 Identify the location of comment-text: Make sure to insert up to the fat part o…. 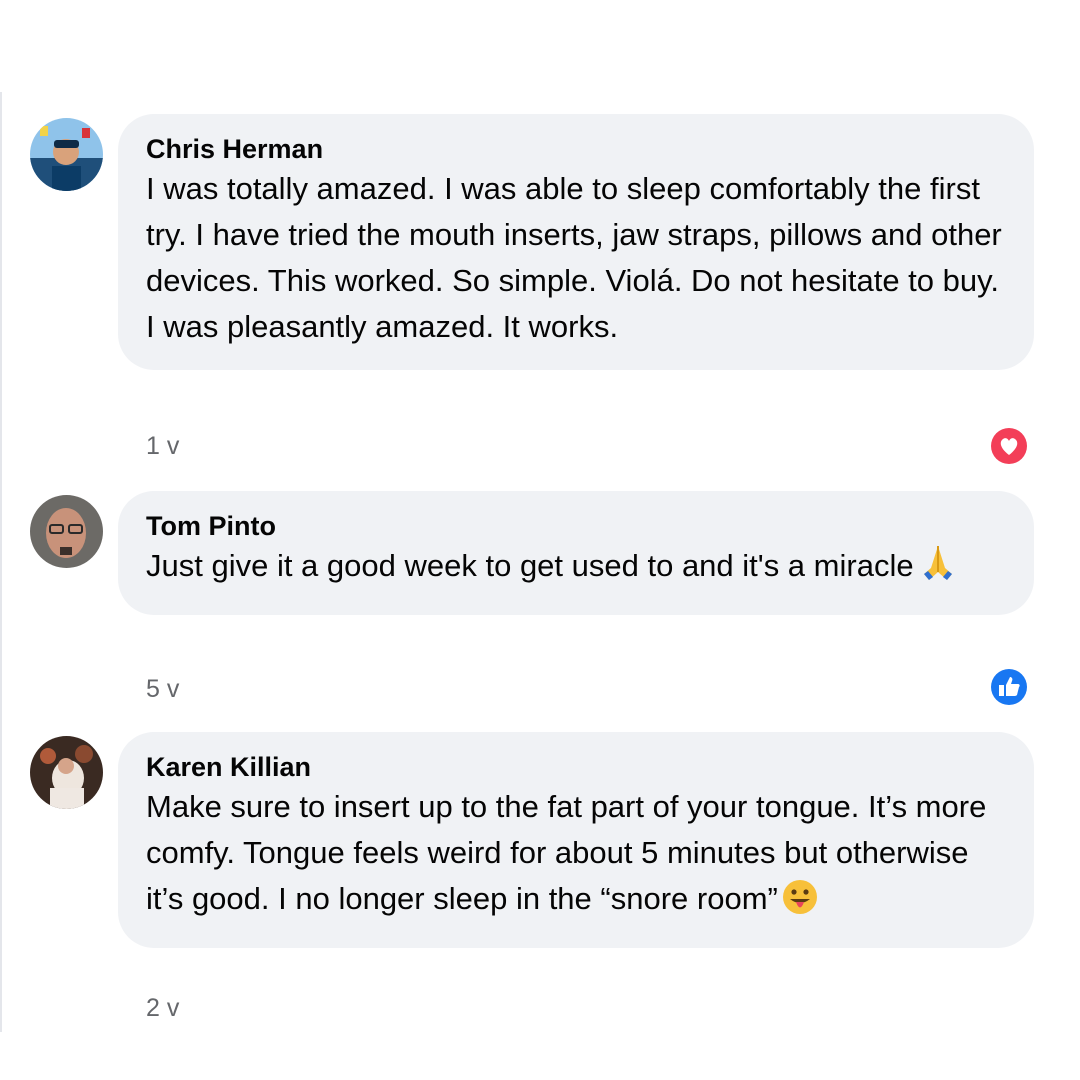
(576, 856).